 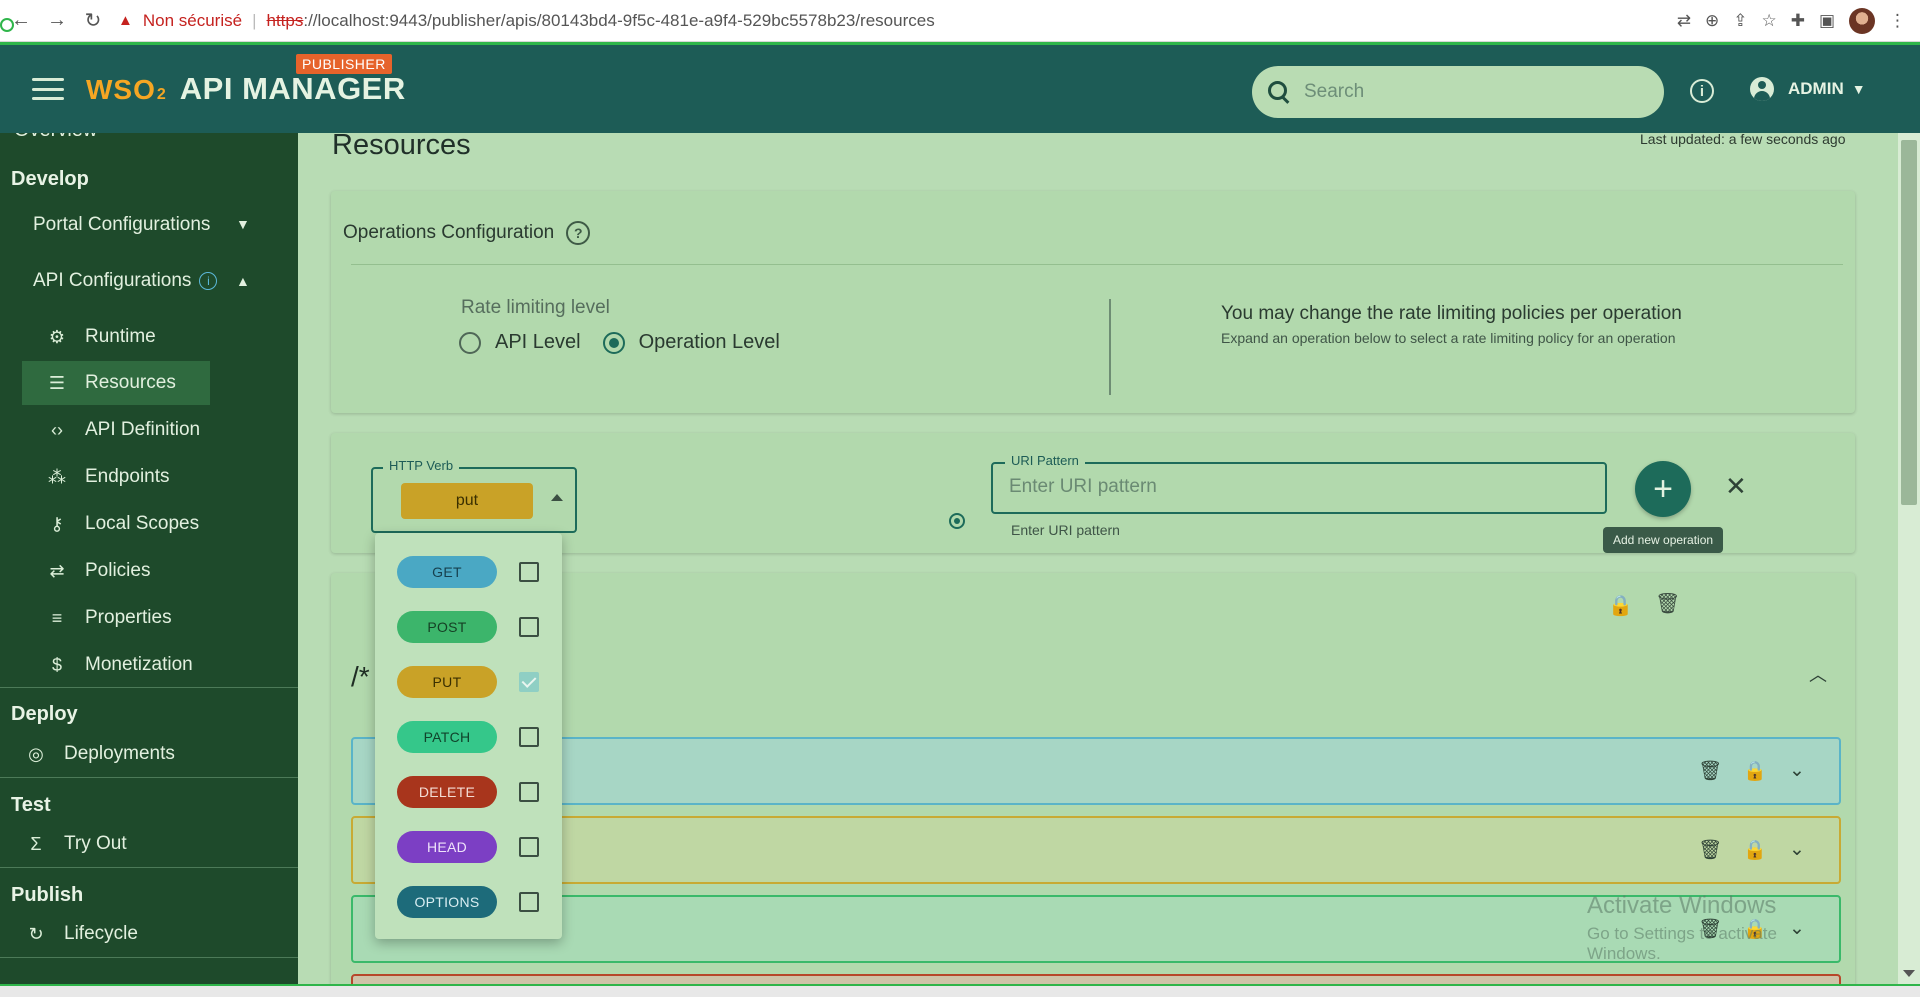 What do you see at coordinates (57, 617) in the screenshot?
I see `list-icon: ≡` at bounding box center [57, 617].